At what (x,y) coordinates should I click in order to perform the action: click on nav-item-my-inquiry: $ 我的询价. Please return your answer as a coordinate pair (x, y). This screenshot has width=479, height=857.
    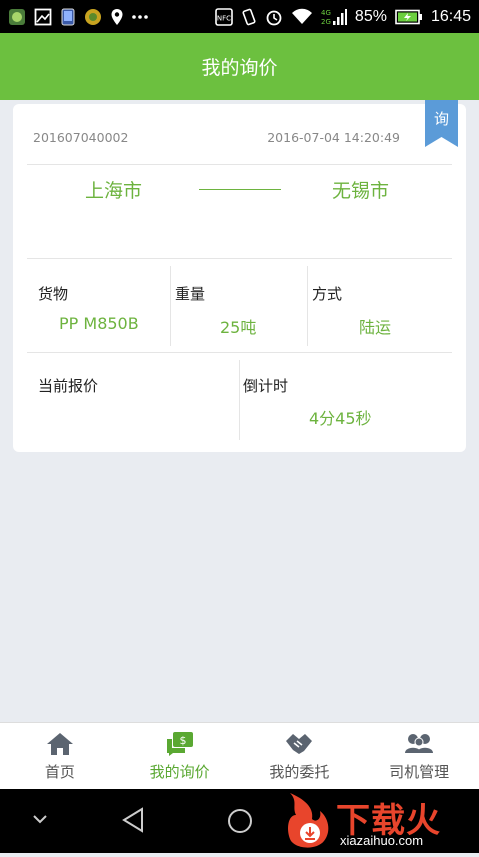
    Looking at the image, I should click on (180, 756).